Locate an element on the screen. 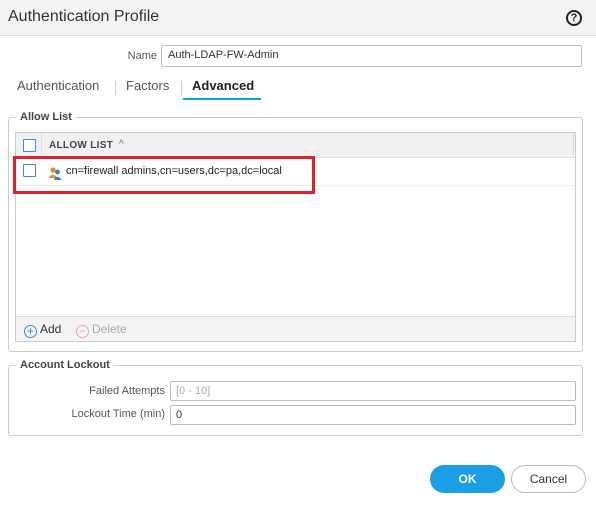  add-button-label: Add is located at coordinates (51, 329).